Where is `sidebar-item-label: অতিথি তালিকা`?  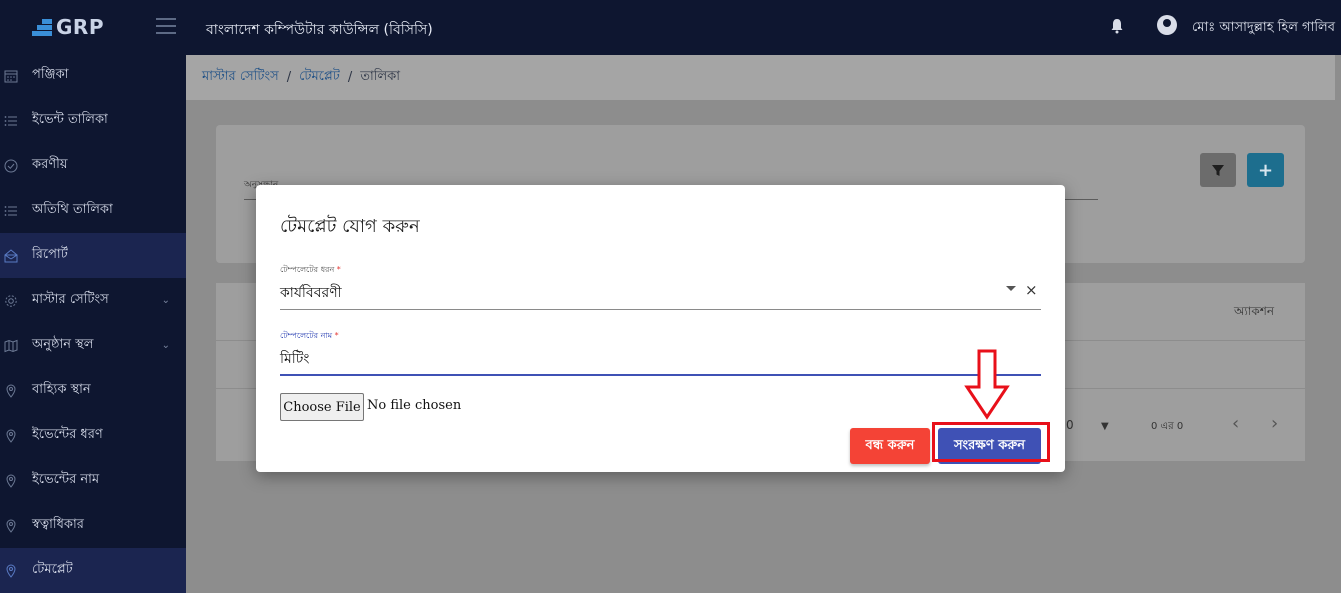
sidebar-item-label: অতিথি তালিকা is located at coordinates (72, 209).